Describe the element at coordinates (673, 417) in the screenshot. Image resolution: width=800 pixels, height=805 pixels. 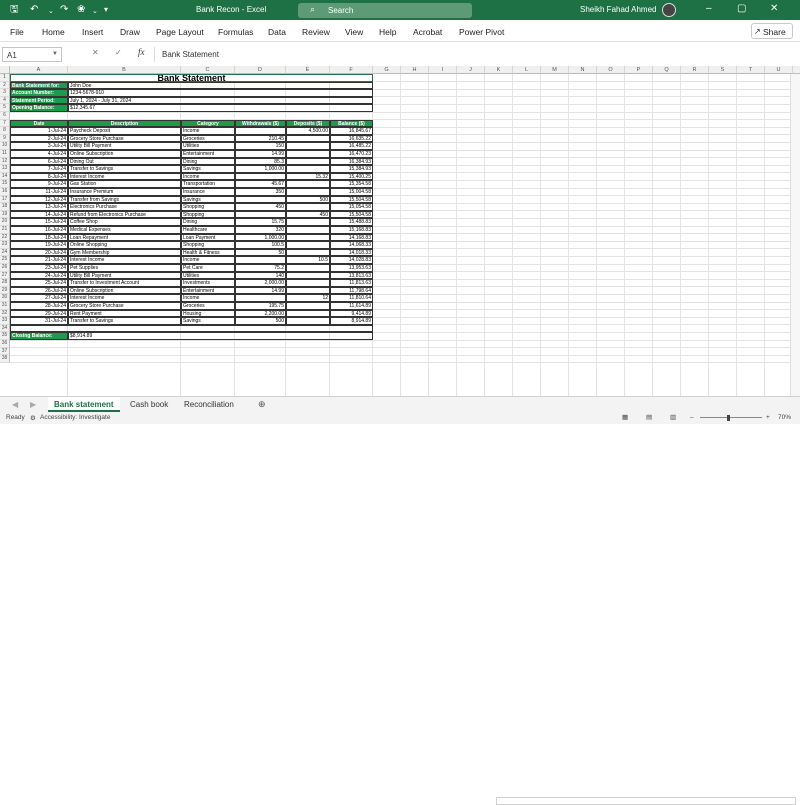
I see `page-break-view-icon: ▥` at that location.